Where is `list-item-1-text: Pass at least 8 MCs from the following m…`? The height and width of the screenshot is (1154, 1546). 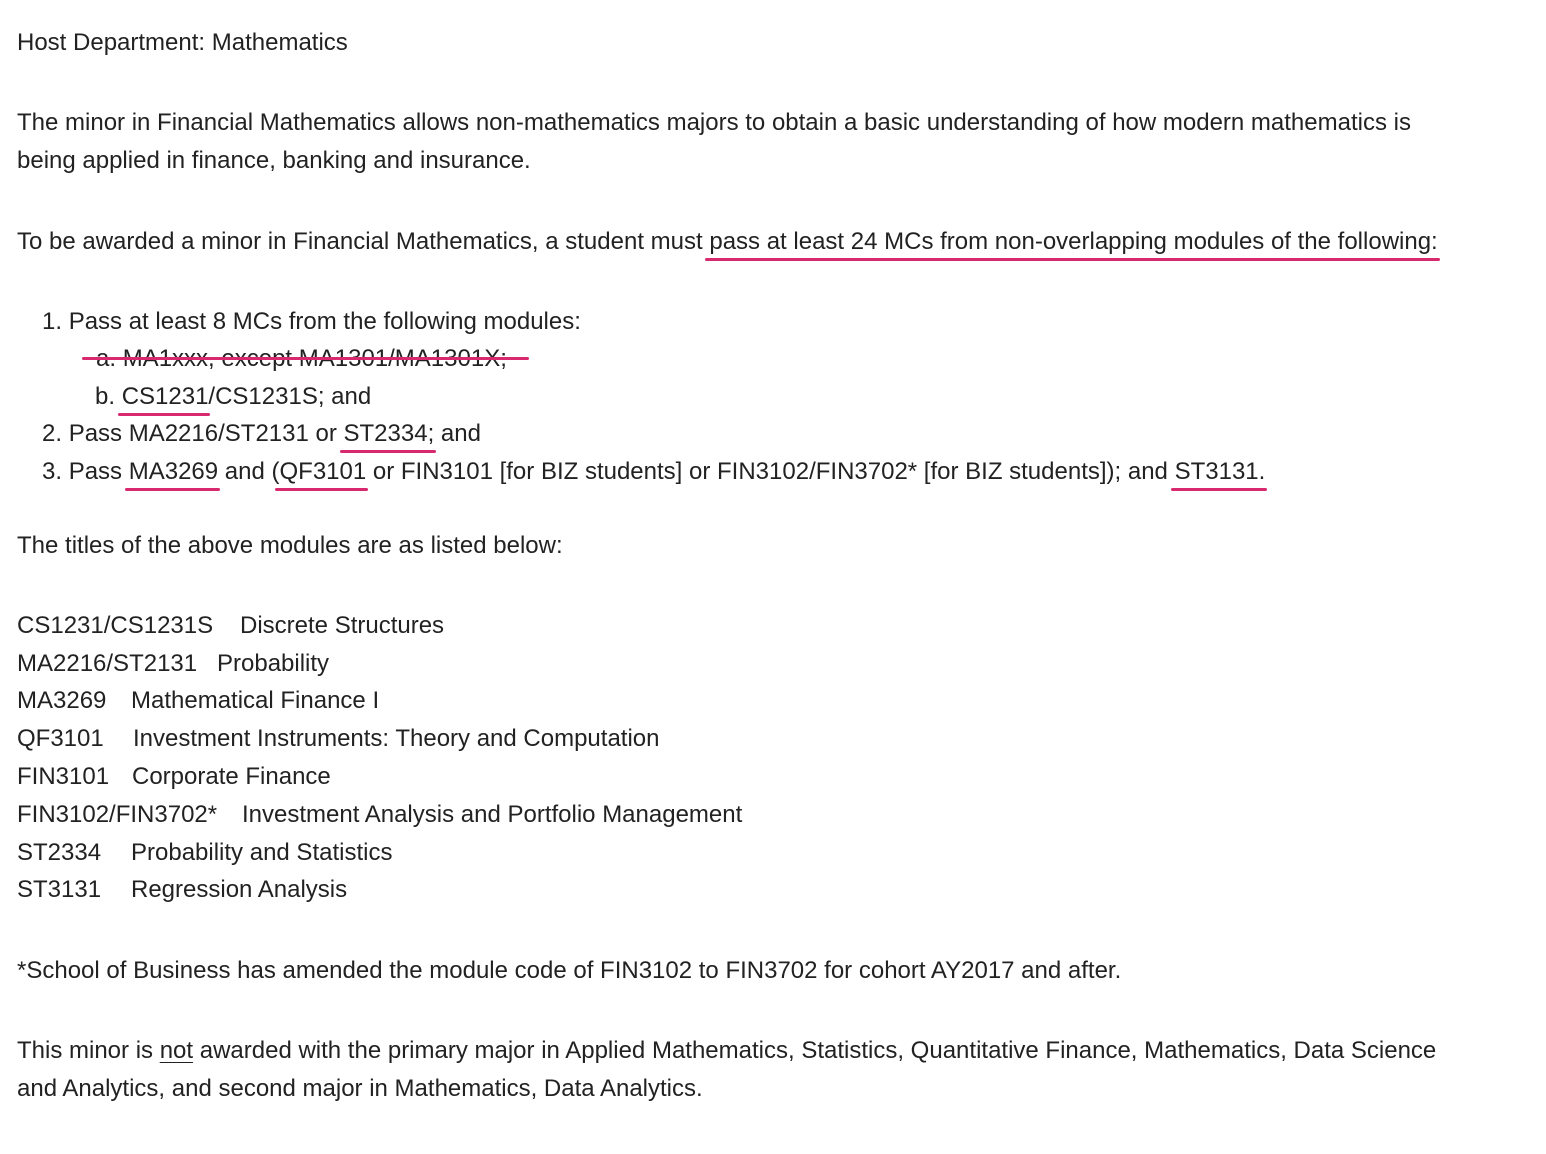 list-item-1-text: Pass at least 8 MCs from the following m… is located at coordinates (324, 321).